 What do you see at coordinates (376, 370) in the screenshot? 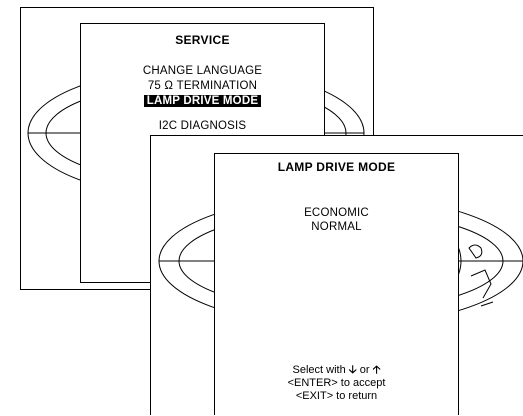
I see `arrow-up-icon: 🡡` at bounding box center [376, 370].